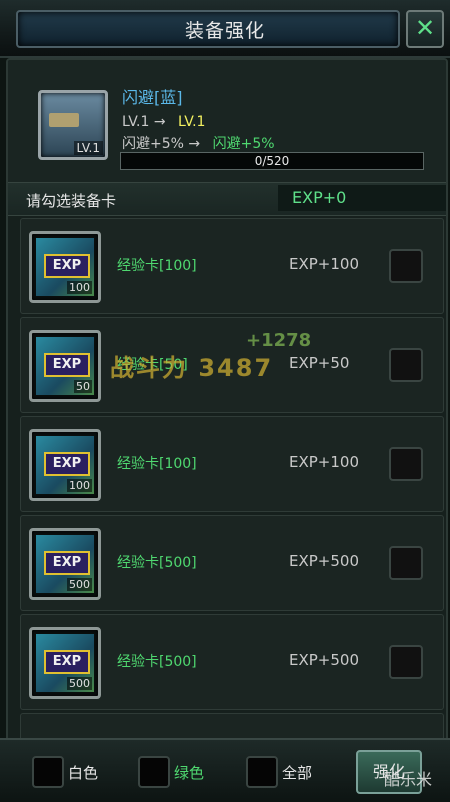 The height and width of the screenshot is (802, 450). Describe the element at coordinates (243, 144) in the screenshot. I see `stat-to: 闪避+5%` at that location.